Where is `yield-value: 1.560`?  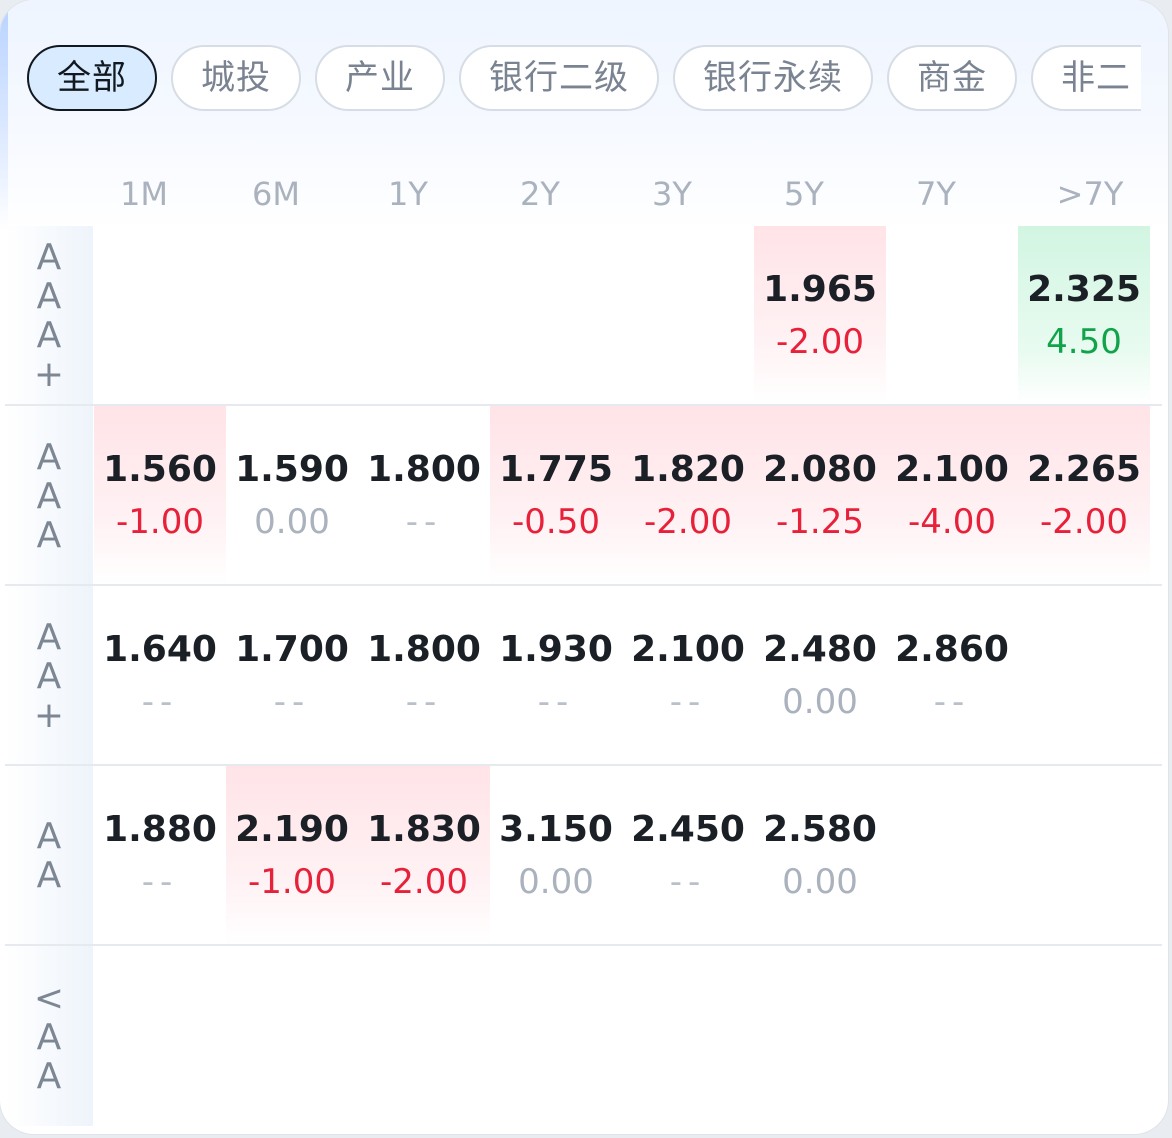 yield-value: 1.560 is located at coordinates (160, 469).